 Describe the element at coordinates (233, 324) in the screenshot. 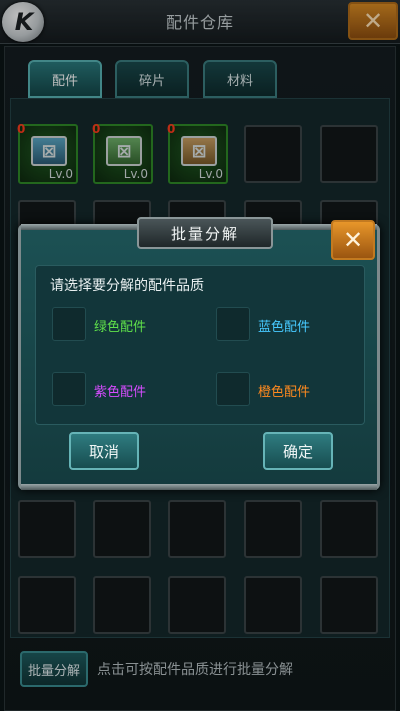

I see `blue-quality-checkbox` at that location.